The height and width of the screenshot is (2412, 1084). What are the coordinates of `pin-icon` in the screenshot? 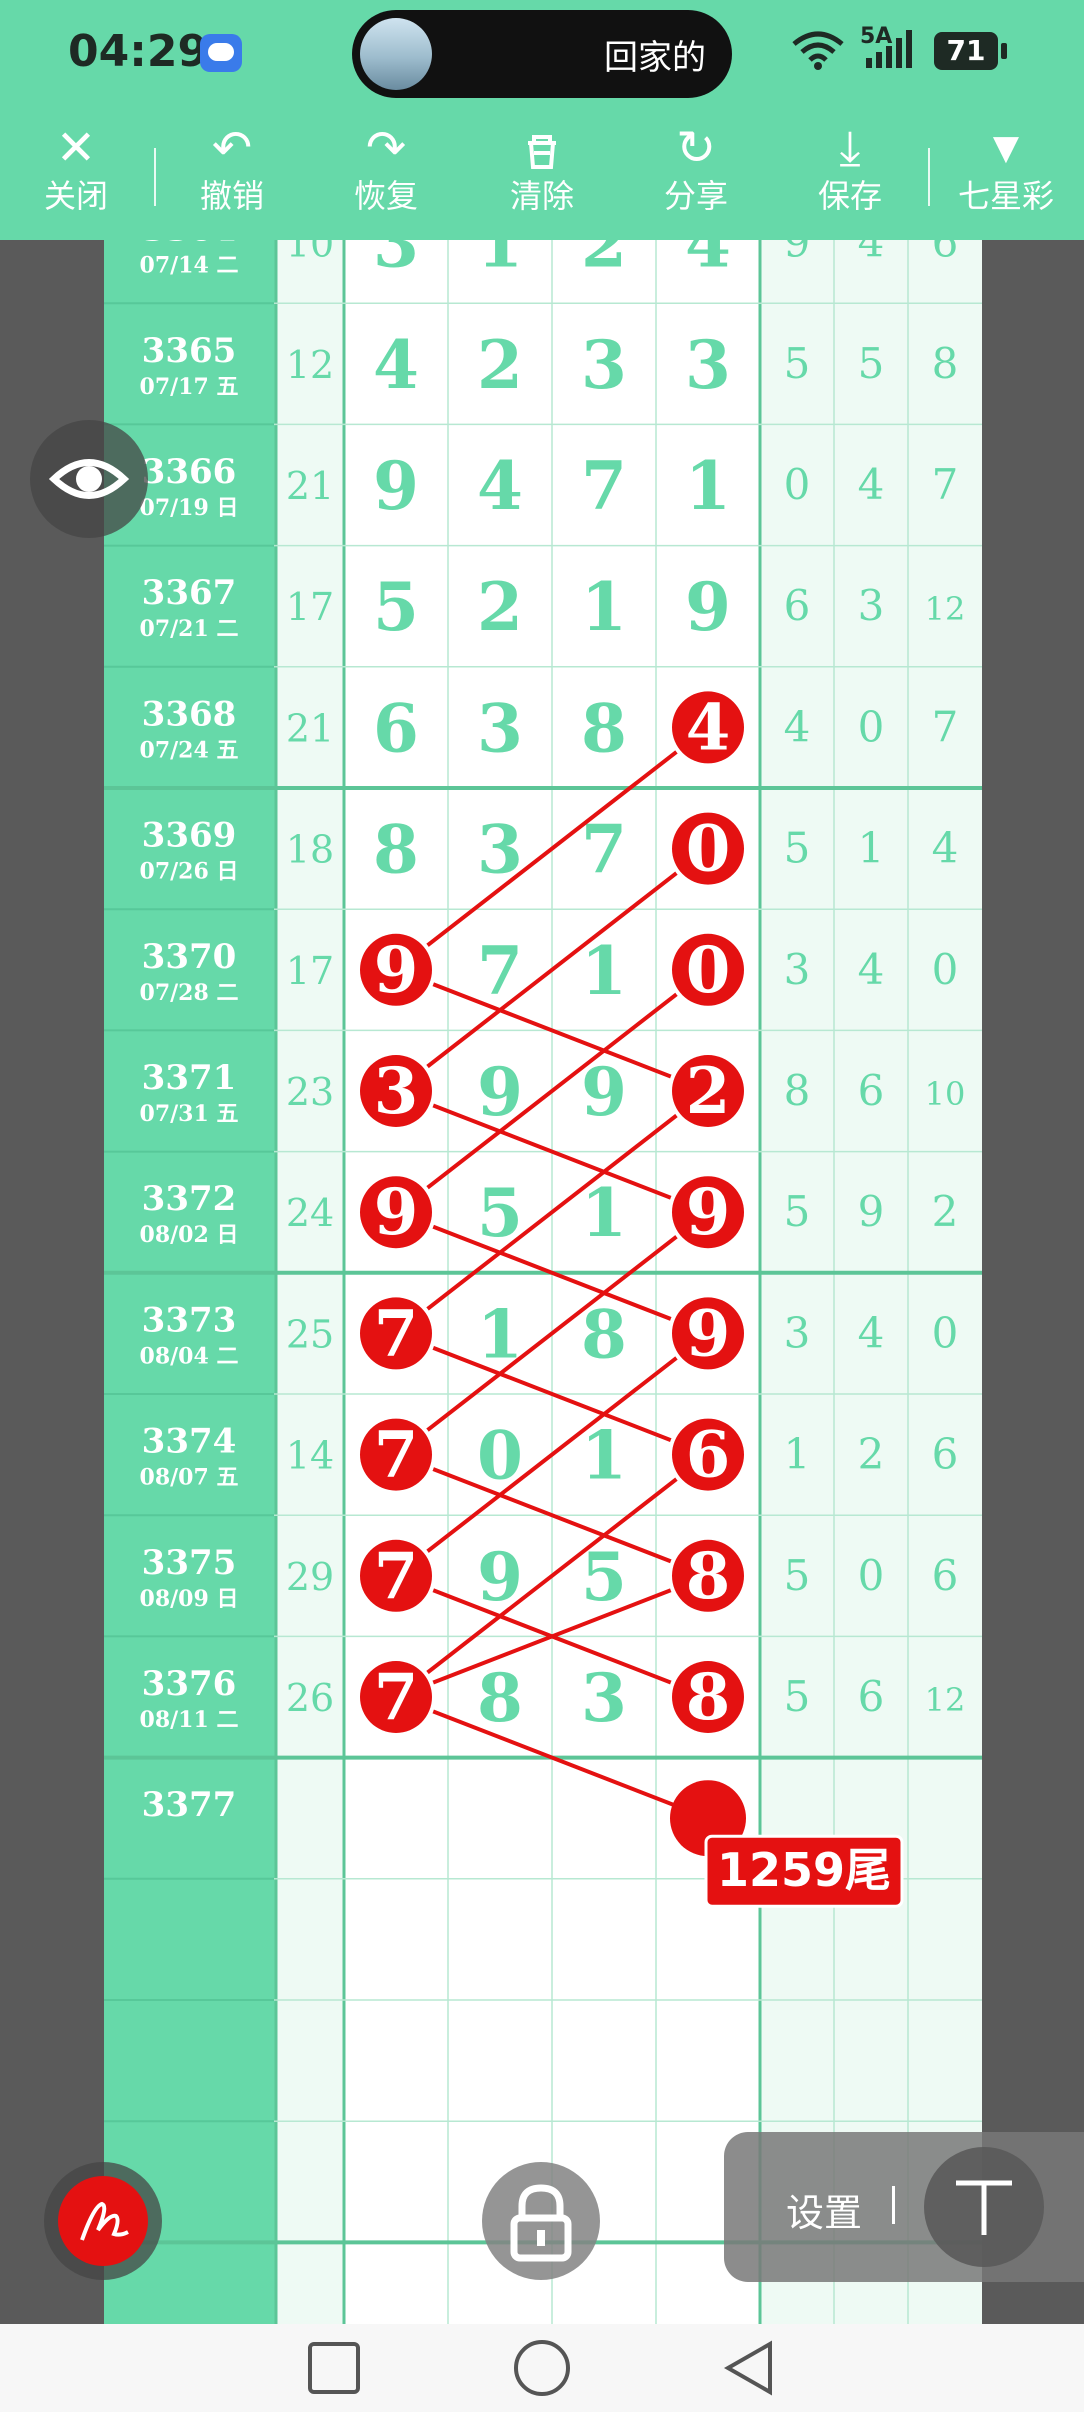 It's located at (984, 2207).